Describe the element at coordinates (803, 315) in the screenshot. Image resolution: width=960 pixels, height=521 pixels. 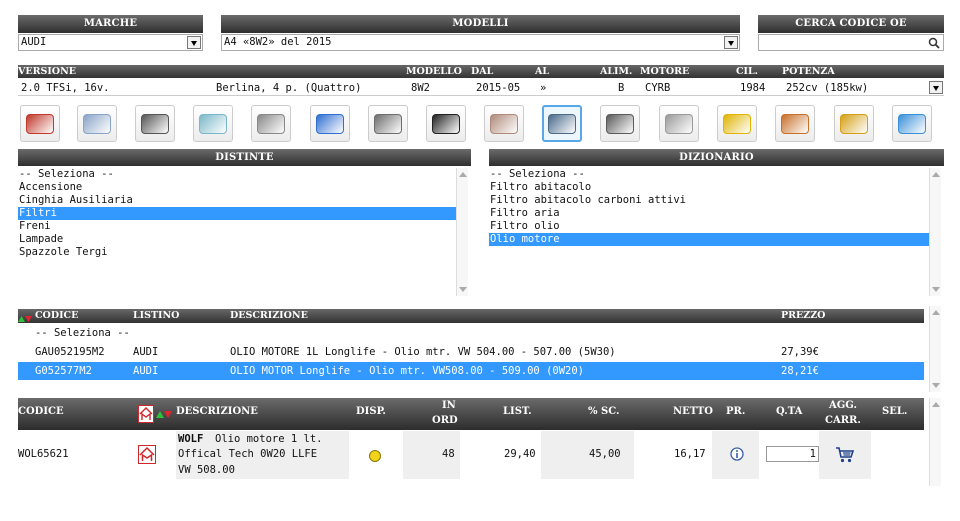
I see `col-prezzo: PREZZO` at that location.